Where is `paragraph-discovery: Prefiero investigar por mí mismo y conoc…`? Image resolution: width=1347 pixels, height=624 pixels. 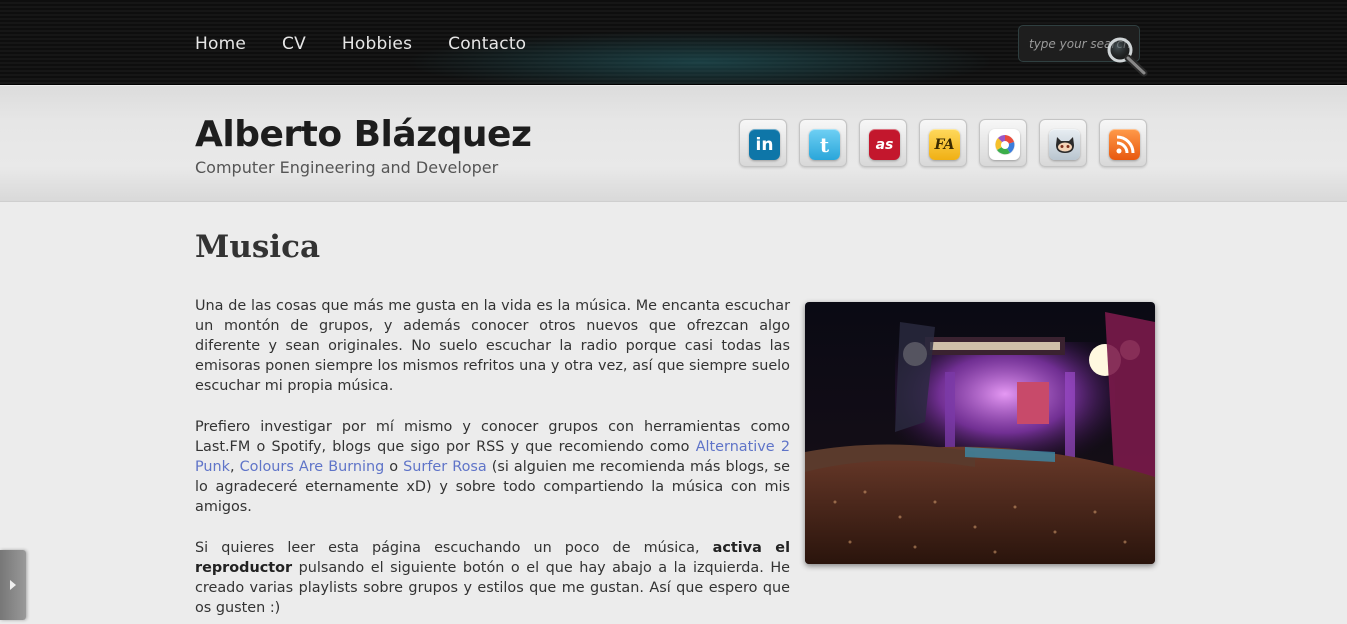 paragraph-discovery: Prefiero investigar por mí mismo y conoc… is located at coordinates (492, 467).